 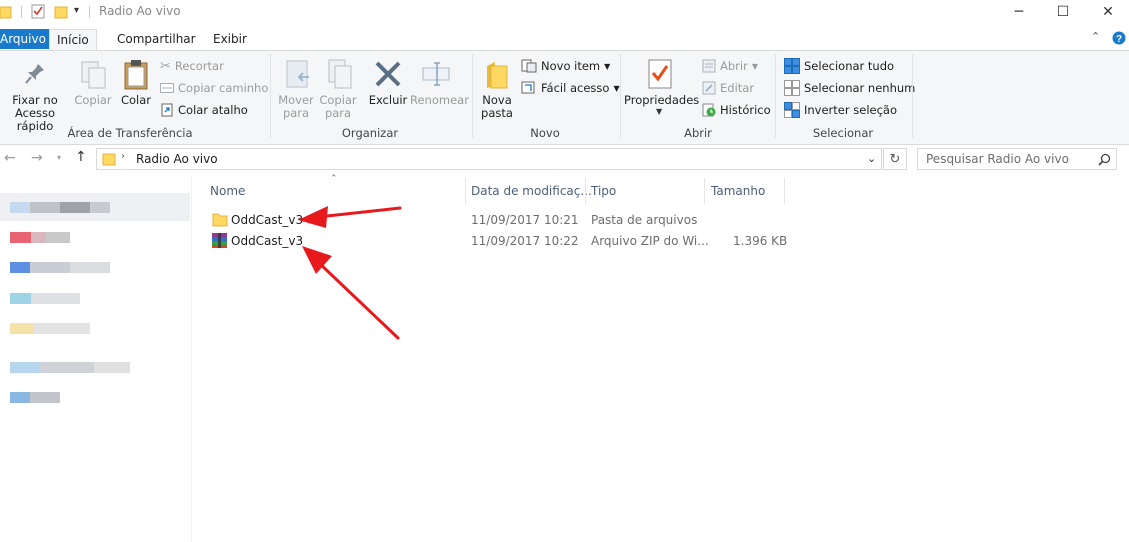 I want to click on minimize-icon: ─, so click(x=1019, y=12).